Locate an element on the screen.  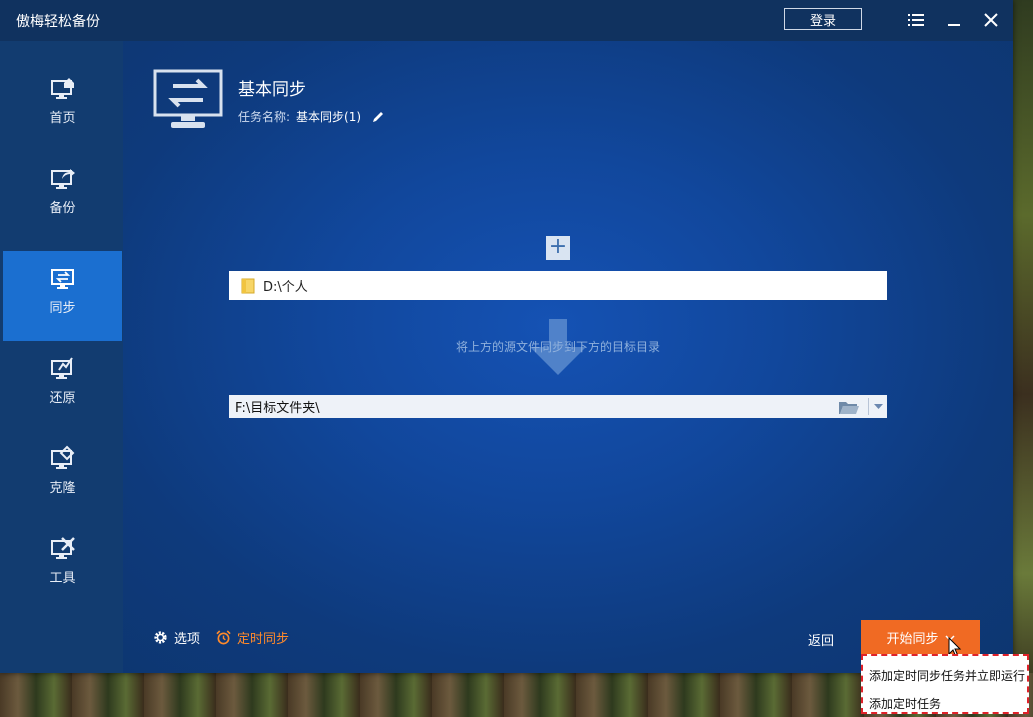
destination-path: F:\目标文件夹\ is located at coordinates (277, 408).